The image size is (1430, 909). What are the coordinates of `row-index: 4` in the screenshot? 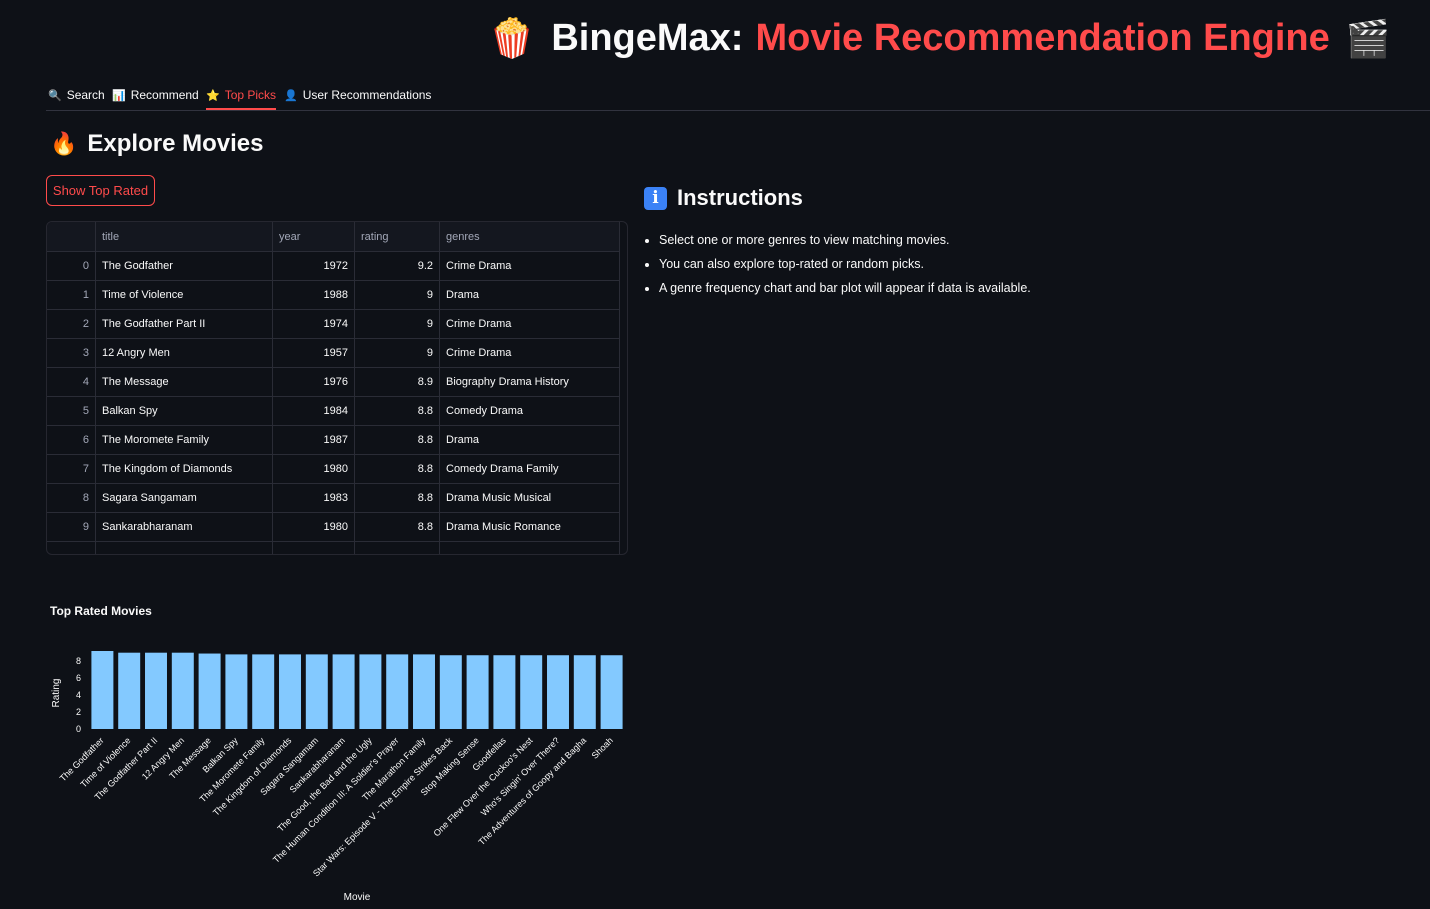 It's located at (71, 382).